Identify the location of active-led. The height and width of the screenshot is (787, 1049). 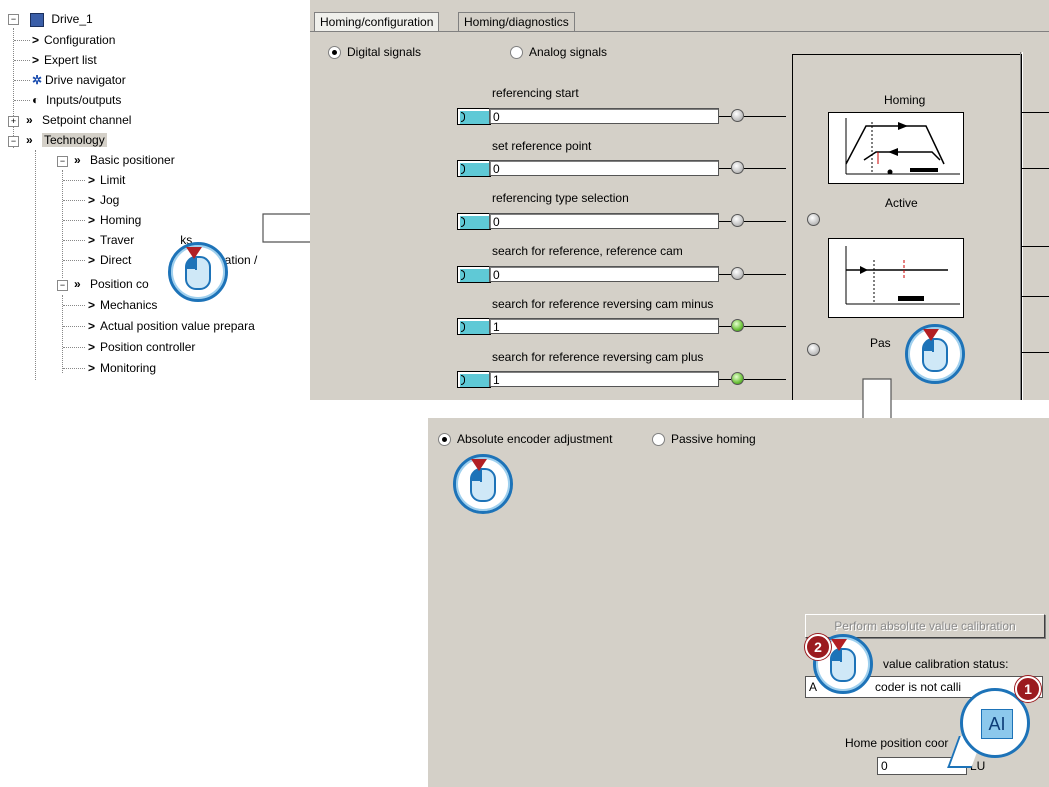
(813, 219).